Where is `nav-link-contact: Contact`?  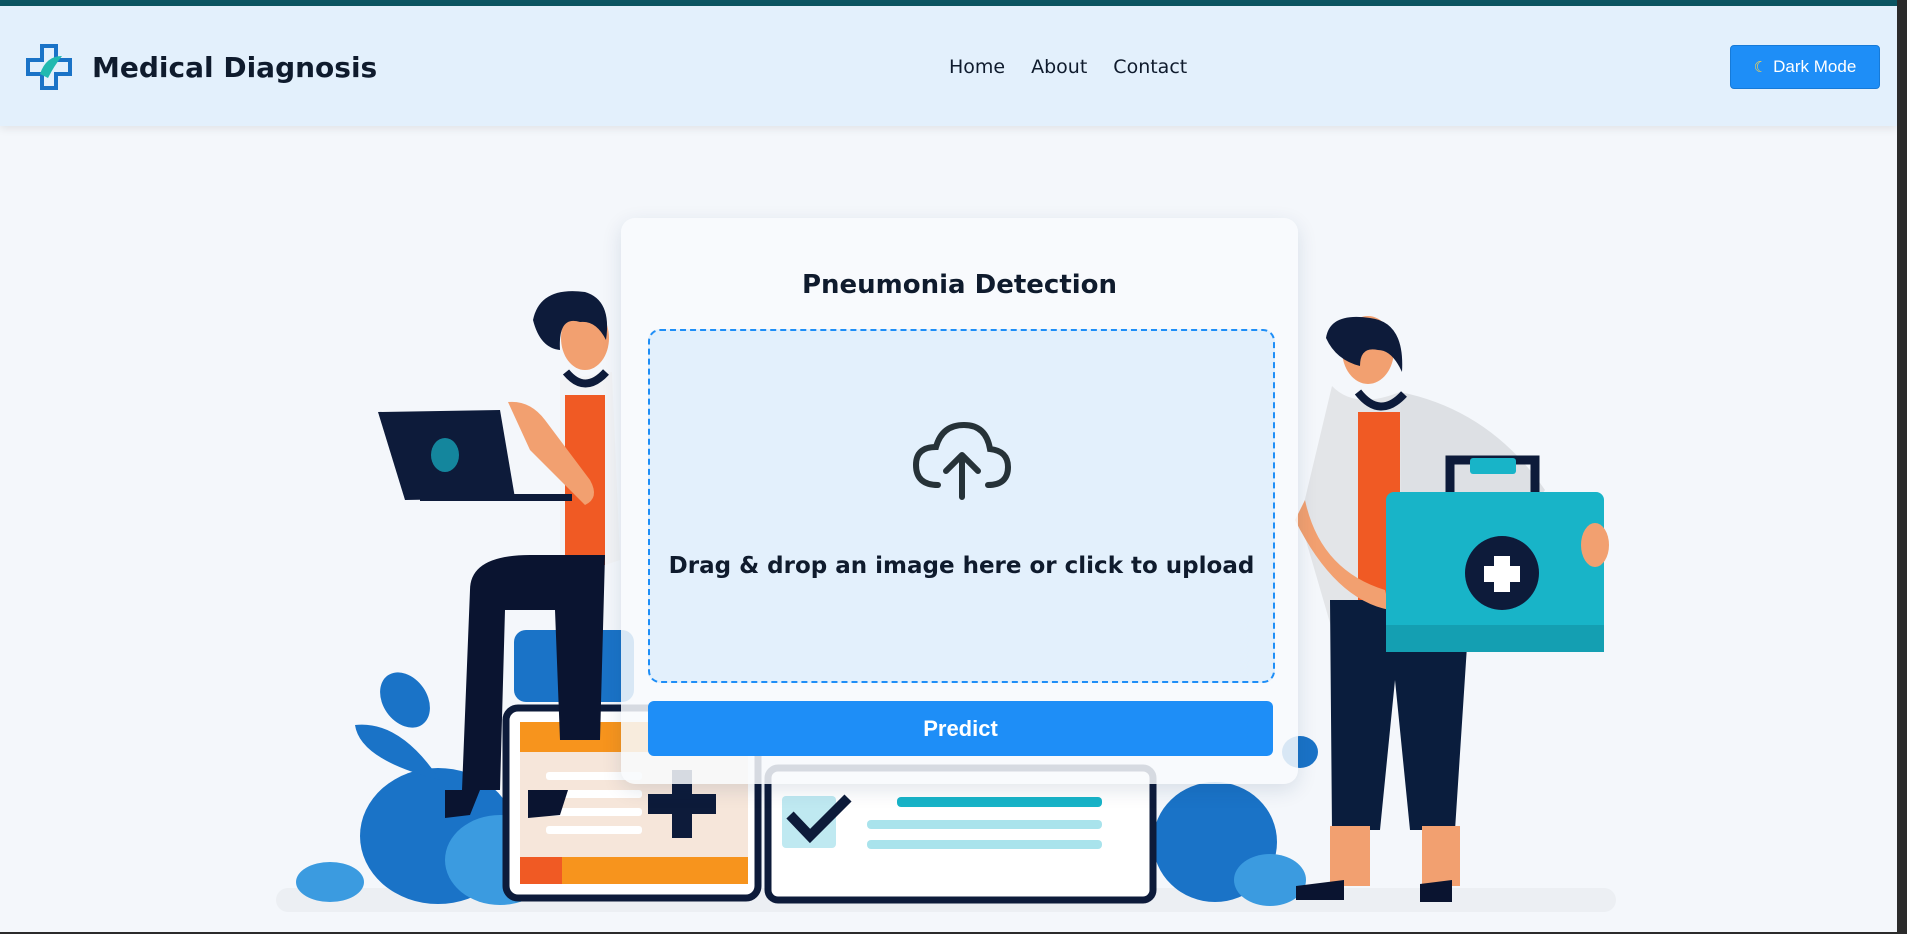
nav-link-contact: Contact is located at coordinates (1150, 67).